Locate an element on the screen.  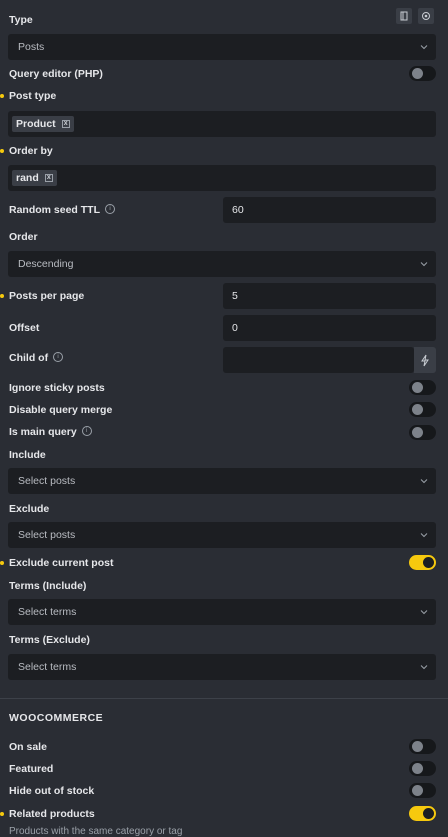
dynamic-data-icon is located at coordinates (425, 360).